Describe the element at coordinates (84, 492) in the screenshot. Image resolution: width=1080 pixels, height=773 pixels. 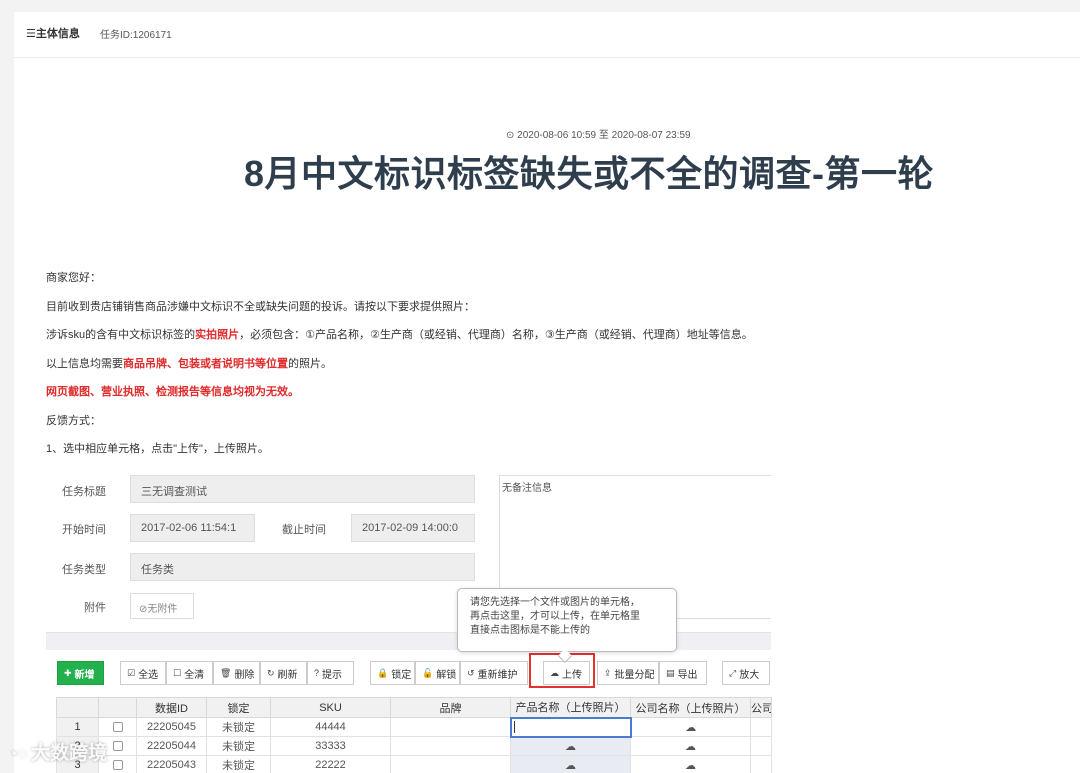
I see `task-title-label: 任务标题` at that location.